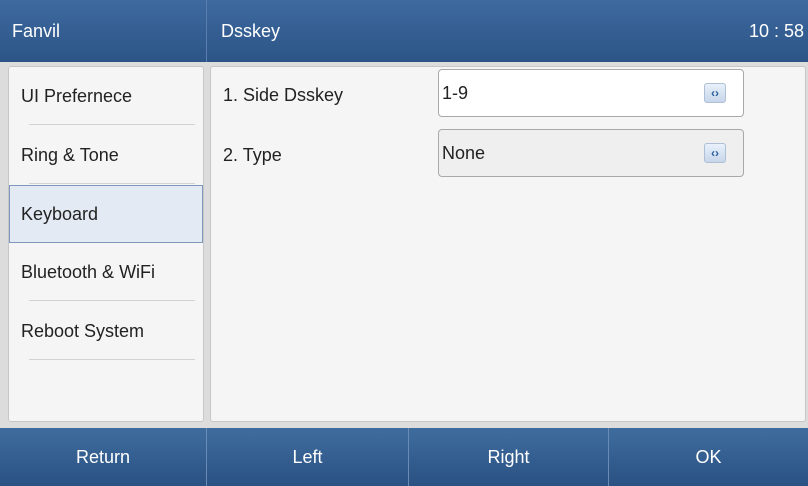 The height and width of the screenshot is (486, 808). What do you see at coordinates (252, 155) in the screenshot?
I see `setting-label: 2. Type` at bounding box center [252, 155].